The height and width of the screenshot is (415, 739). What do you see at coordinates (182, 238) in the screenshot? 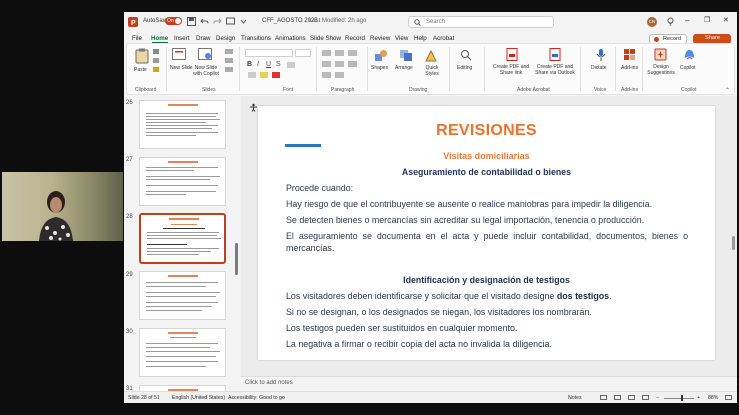
I see `slide-thumbnail-selected` at bounding box center [182, 238].